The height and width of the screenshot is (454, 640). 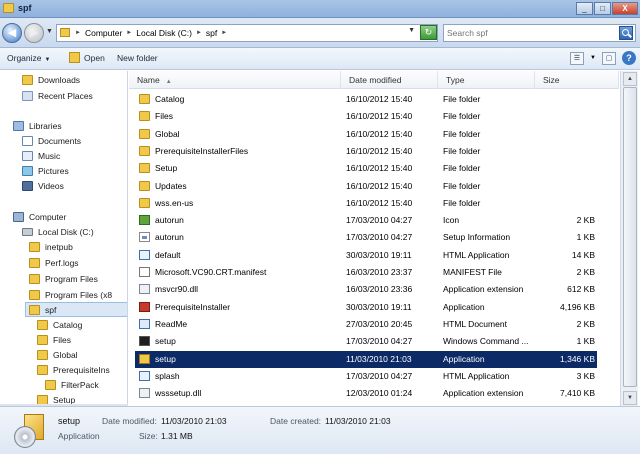 What do you see at coordinates (45, 171) in the screenshot?
I see `nav-item-pictures: Pictures` at bounding box center [45, 171].